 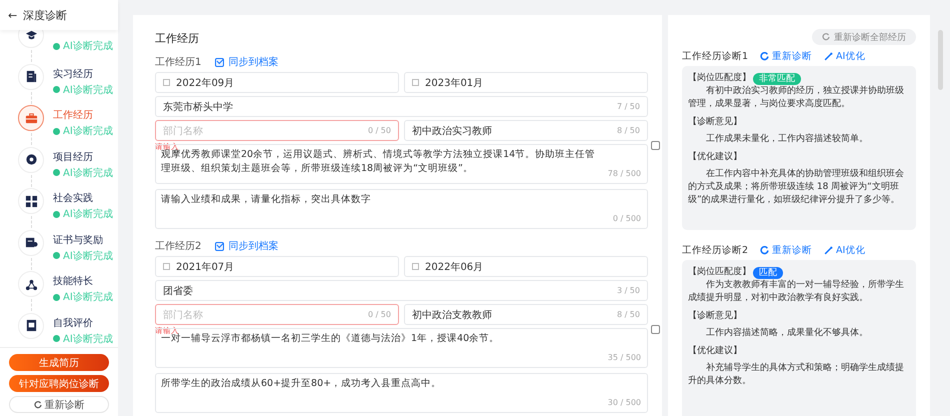 What do you see at coordinates (178, 62) in the screenshot?
I see `entry-label: 工作经历1` at bounding box center [178, 62].